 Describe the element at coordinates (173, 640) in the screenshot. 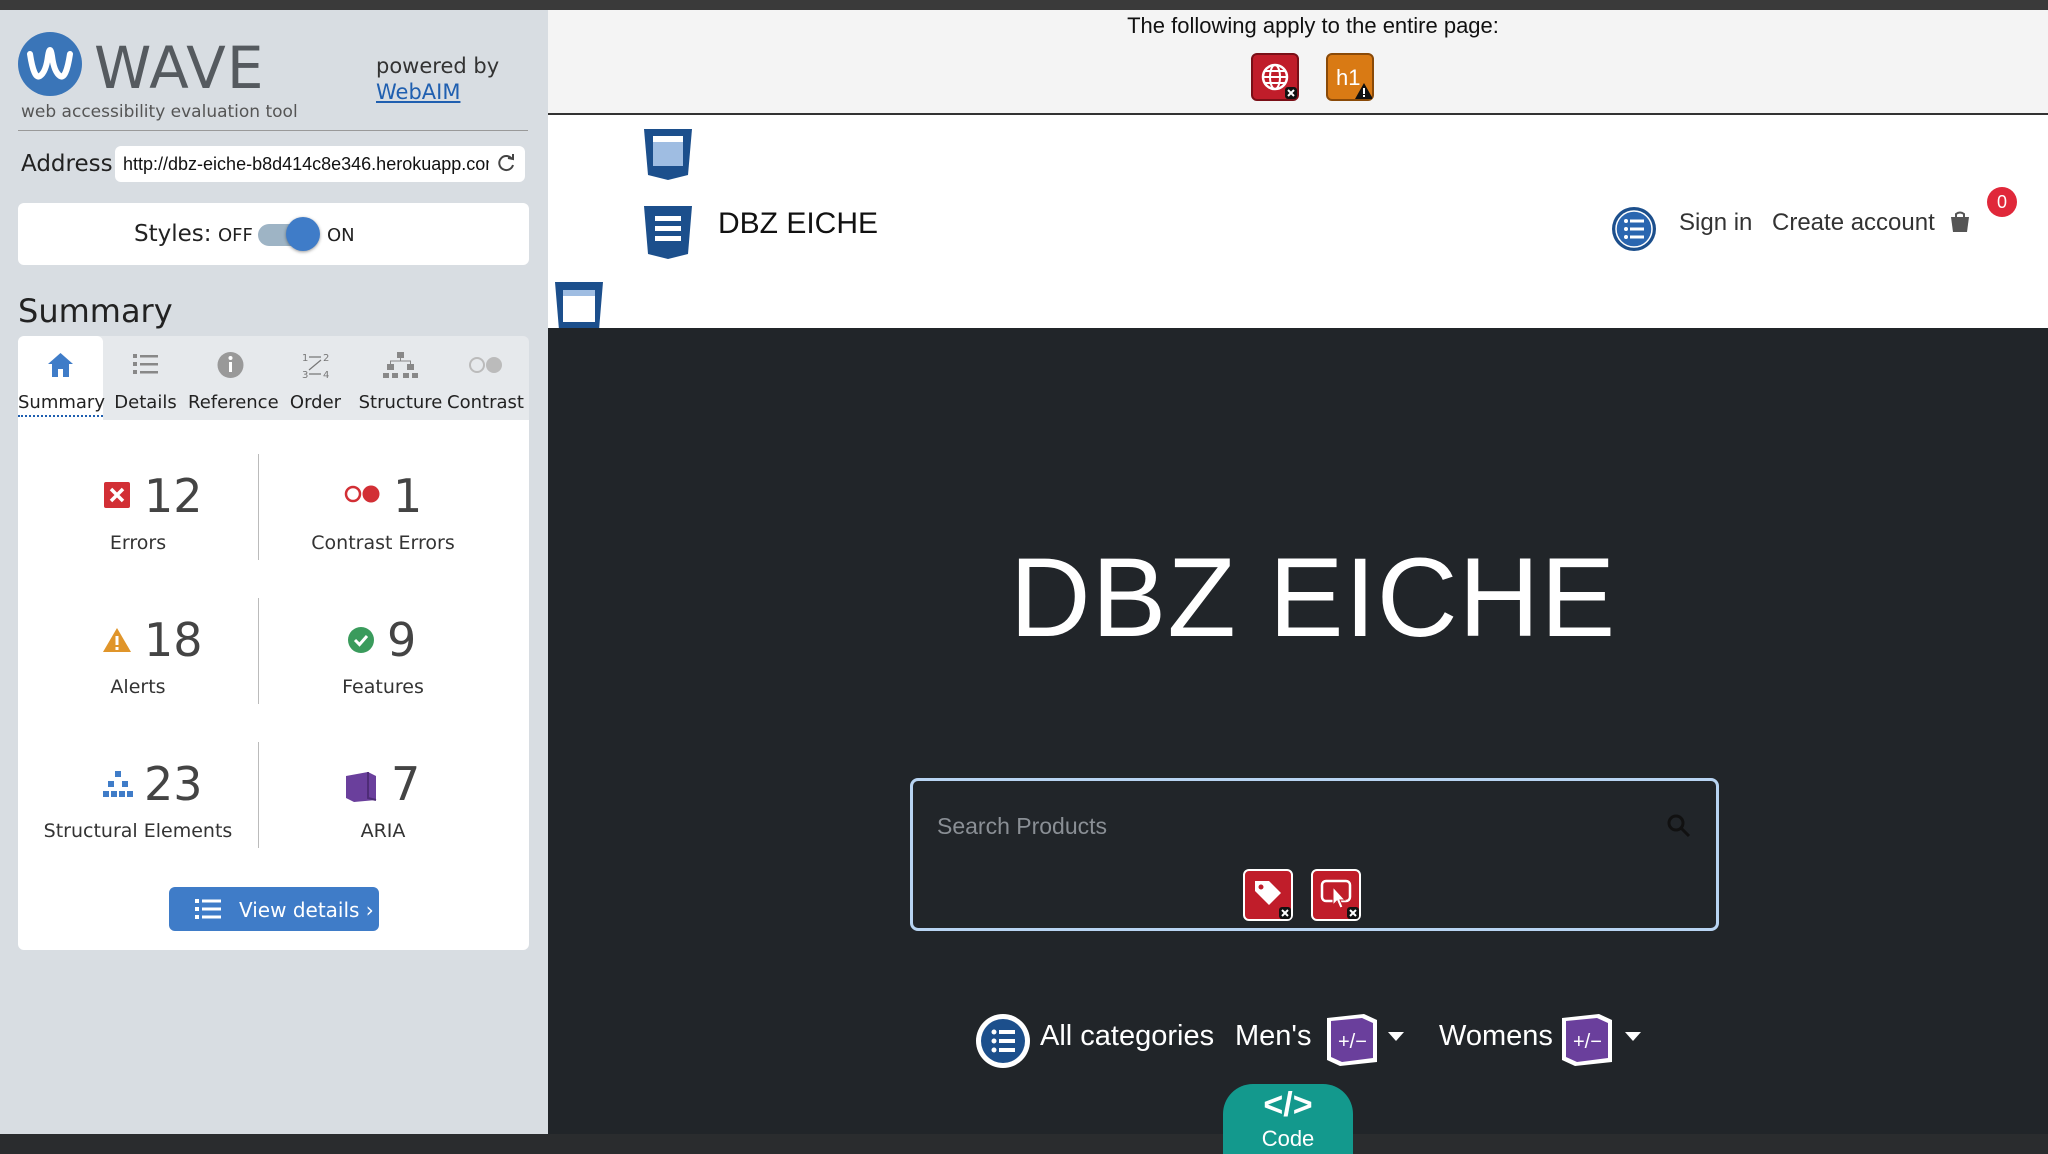

I see `alerts-count: 18` at that location.